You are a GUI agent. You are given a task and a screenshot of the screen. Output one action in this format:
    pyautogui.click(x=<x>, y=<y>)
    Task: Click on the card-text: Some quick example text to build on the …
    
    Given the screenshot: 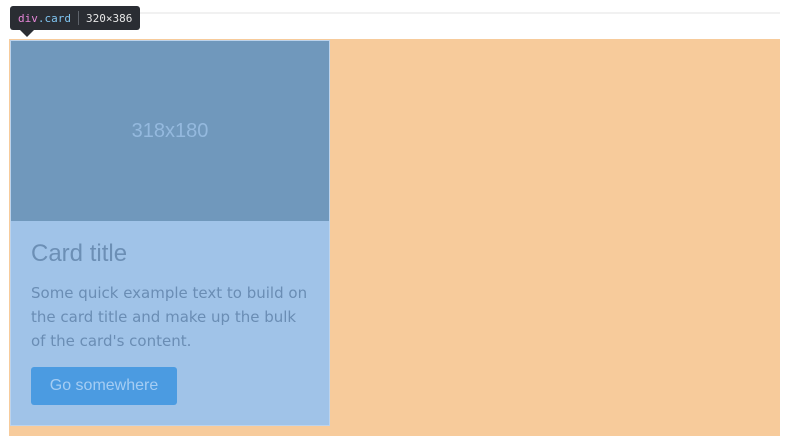 What is the action you would take?
    pyautogui.click(x=169, y=317)
    